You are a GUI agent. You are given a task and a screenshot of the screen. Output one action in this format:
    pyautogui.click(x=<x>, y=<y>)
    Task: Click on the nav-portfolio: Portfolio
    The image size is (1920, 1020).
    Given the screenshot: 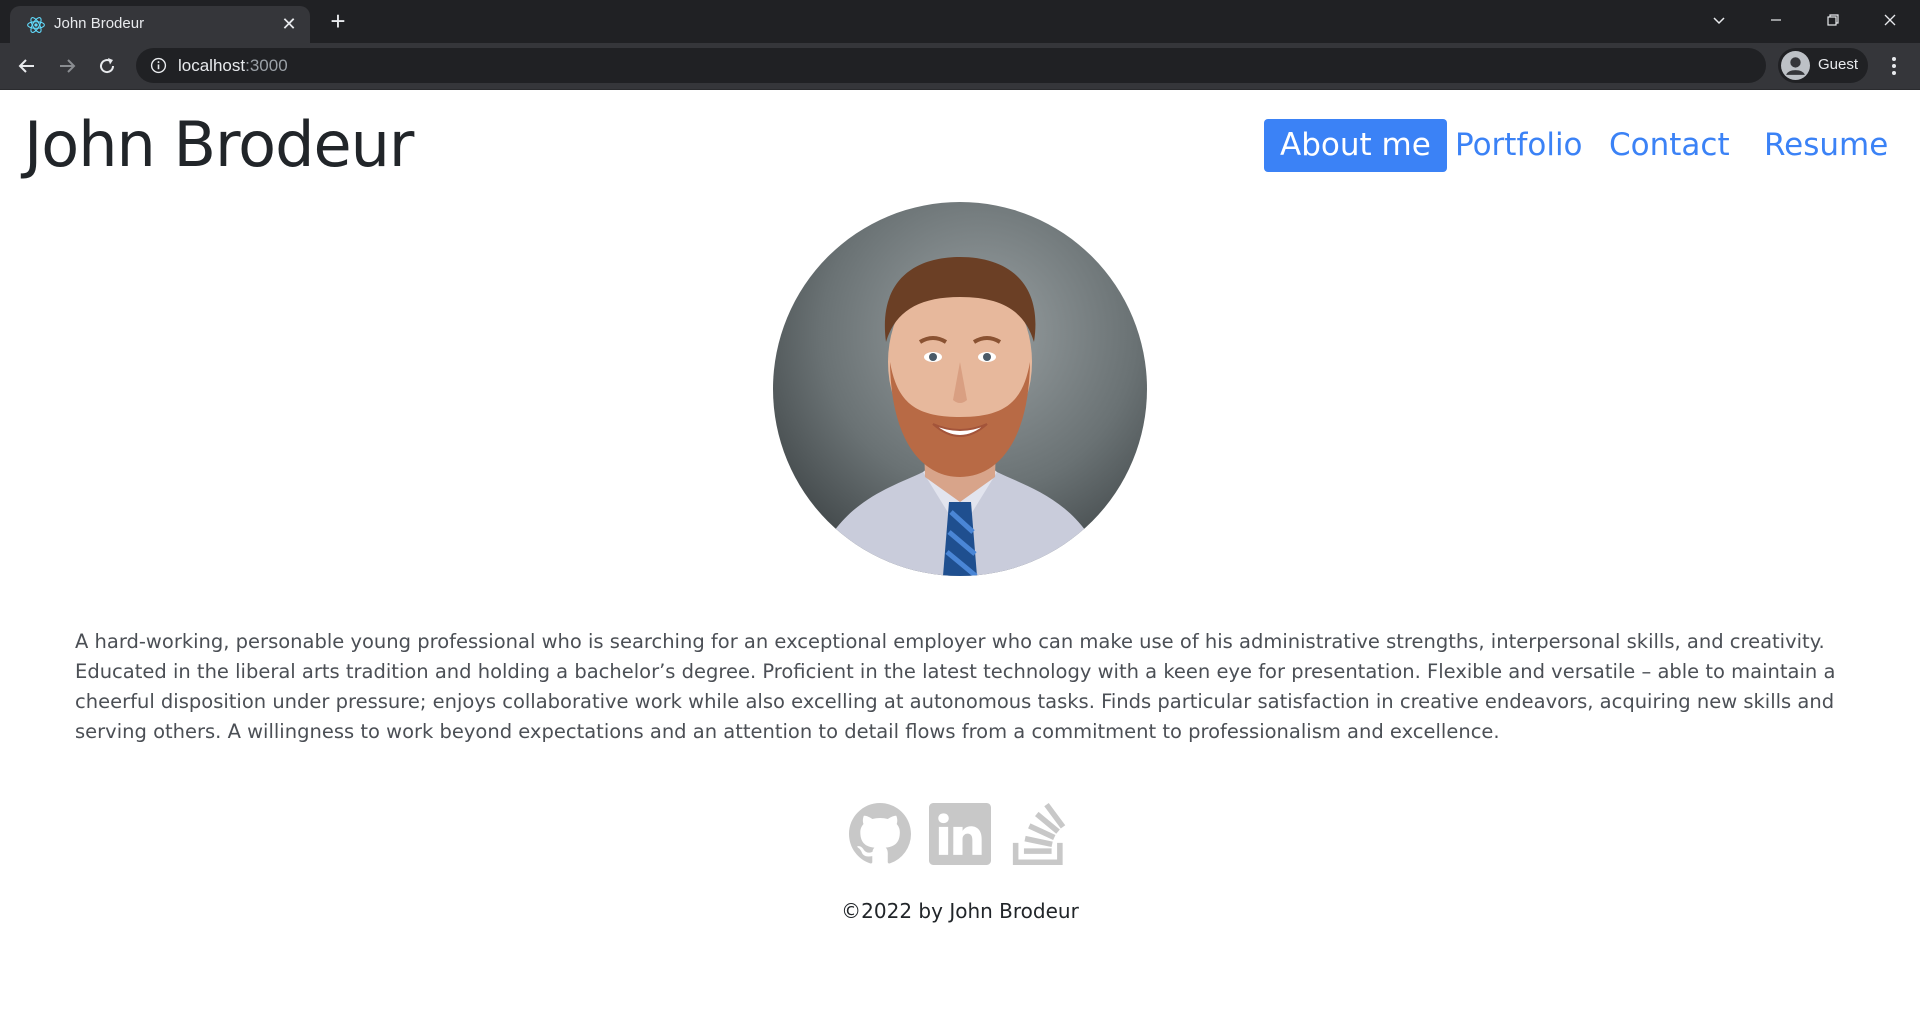 What is the action you would take?
    pyautogui.click(x=1519, y=145)
    